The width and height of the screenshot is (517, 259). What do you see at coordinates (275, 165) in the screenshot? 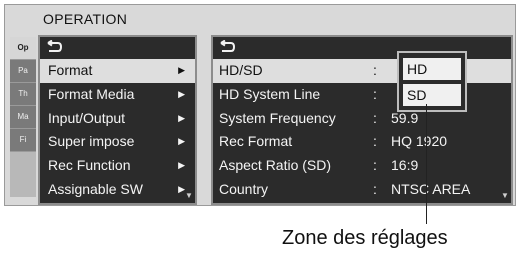
I see `setting-label: Aspect Ratio (SD)` at bounding box center [275, 165].